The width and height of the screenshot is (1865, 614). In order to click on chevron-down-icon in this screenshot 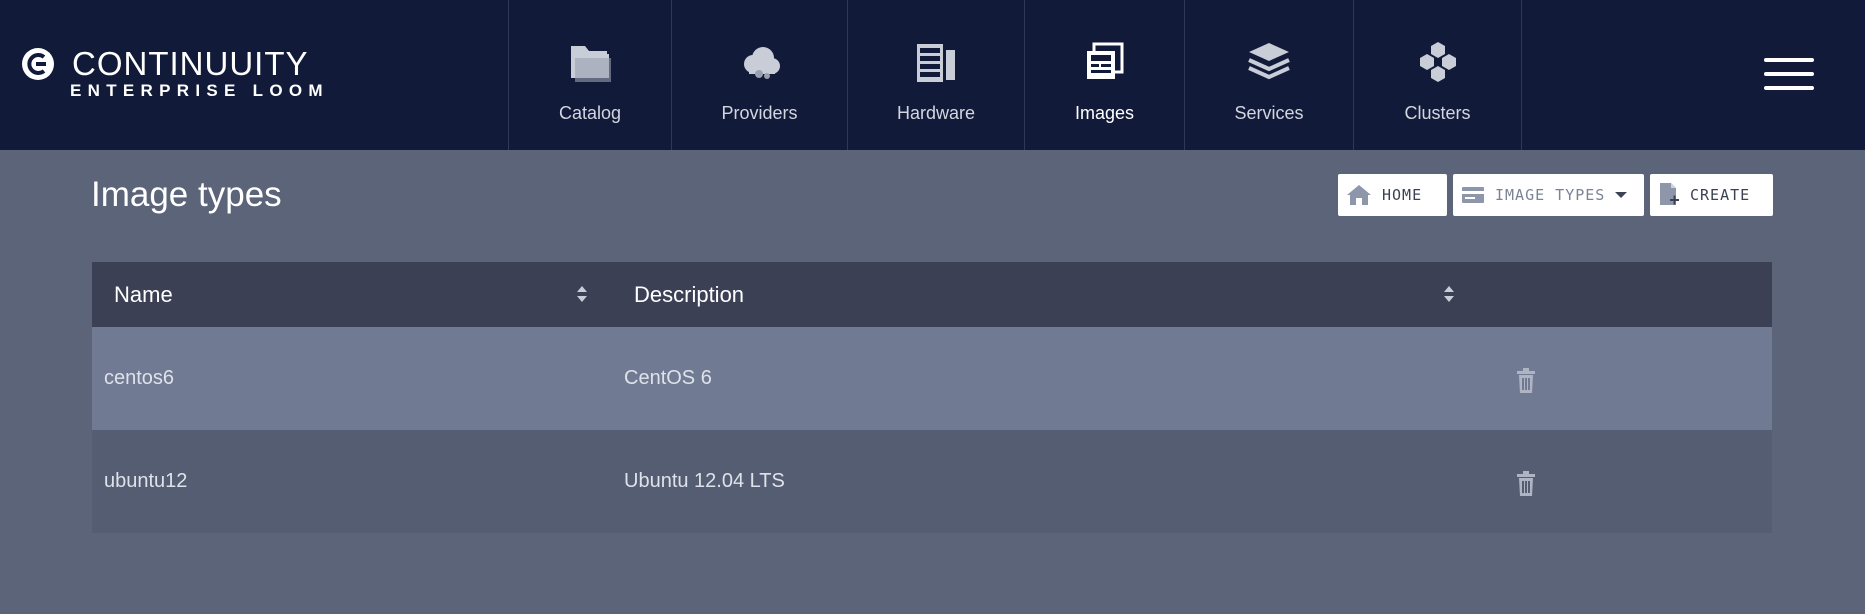, I will do `click(1621, 195)`.